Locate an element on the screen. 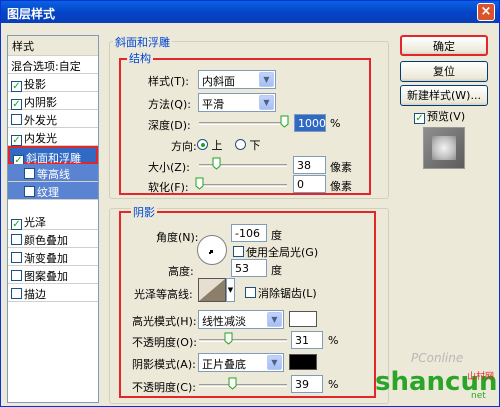 This screenshot has height=407, width=500. depth-input: 1000 is located at coordinates (310, 123).